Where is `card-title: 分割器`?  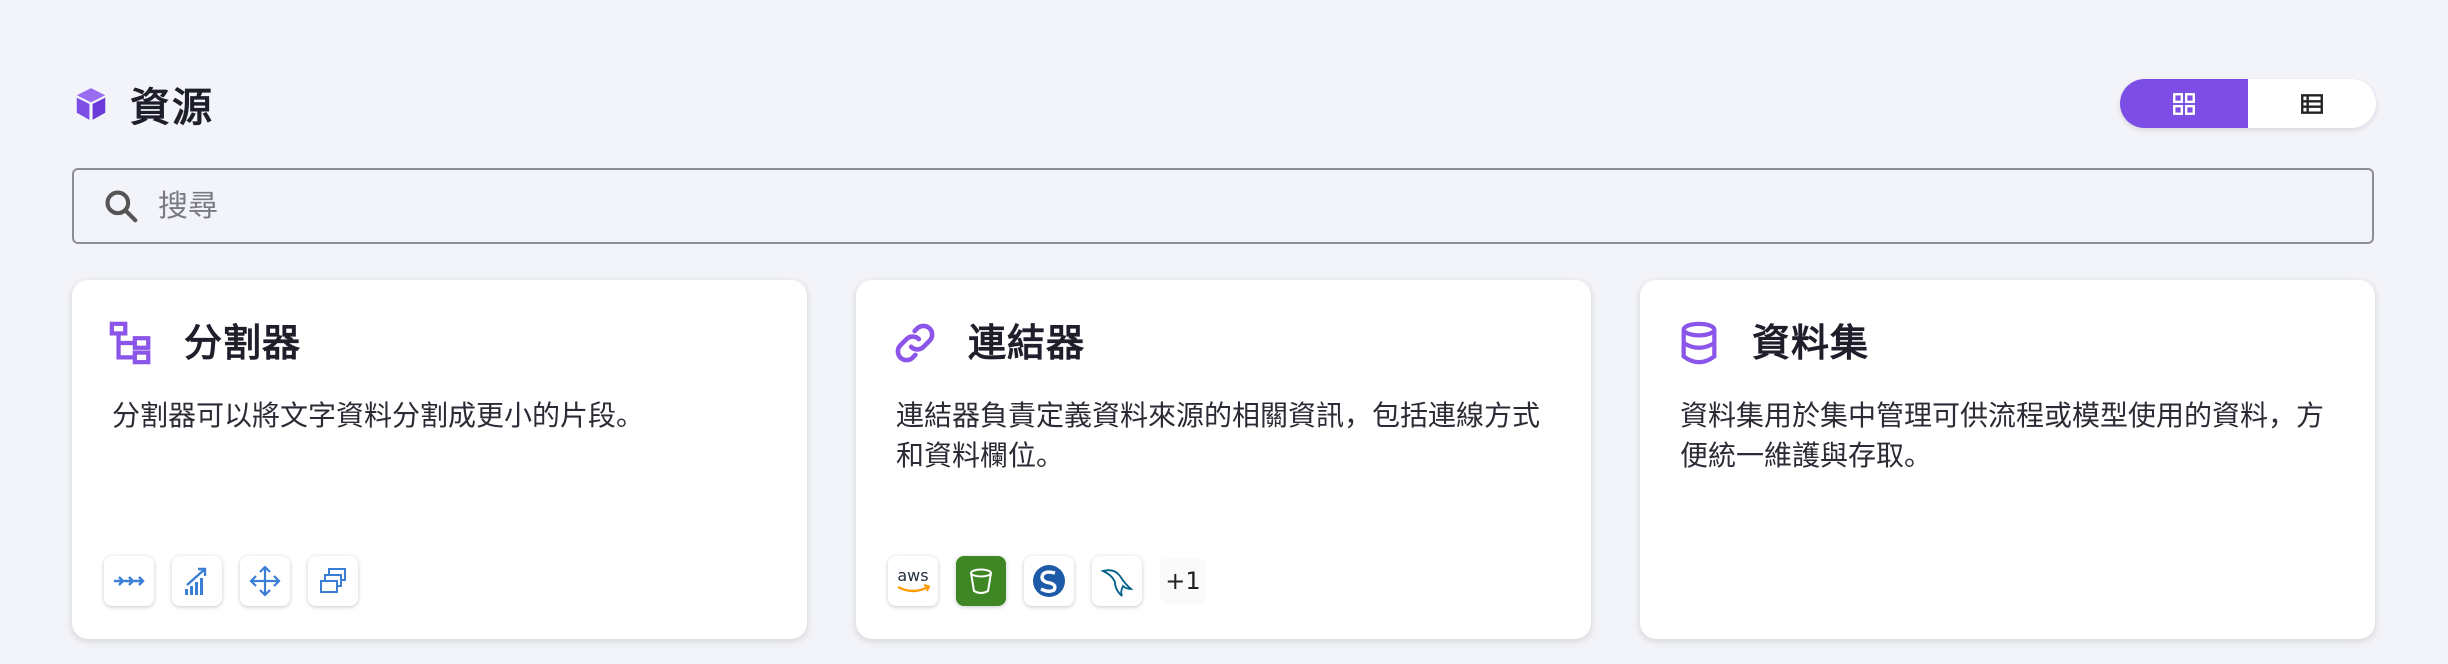 card-title: 分割器 is located at coordinates (243, 343).